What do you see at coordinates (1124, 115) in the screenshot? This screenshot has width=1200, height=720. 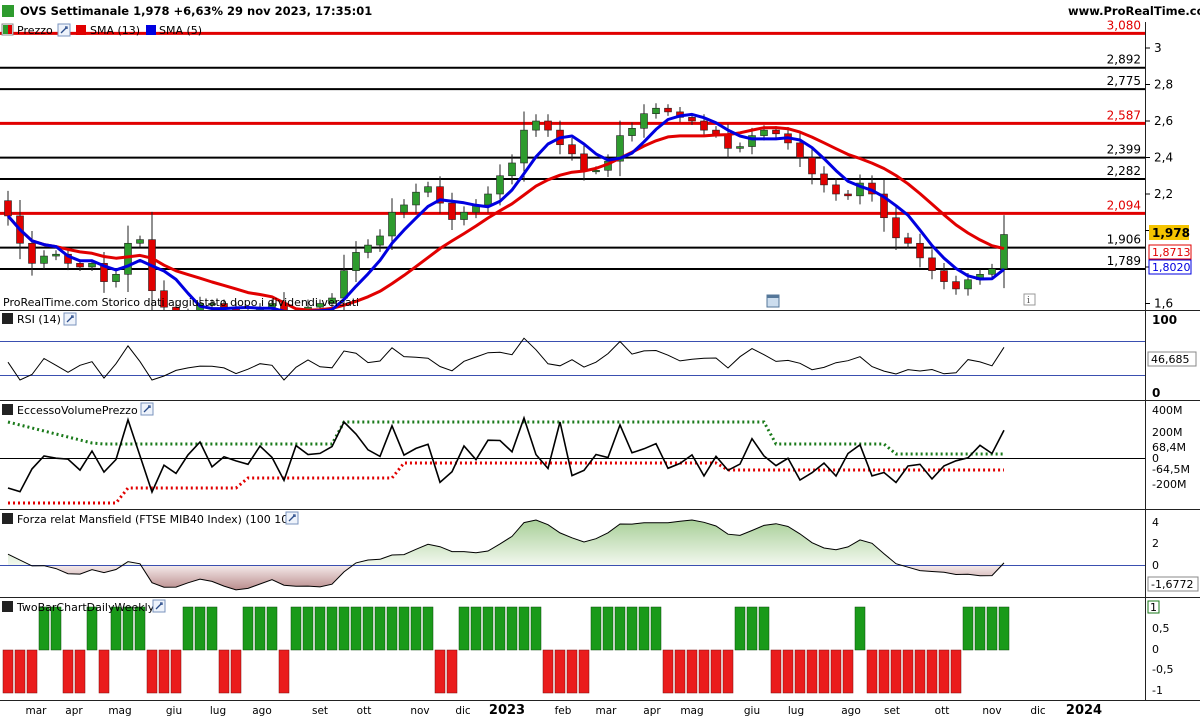 I see `level-label: 2,587` at bounding box center [1124, 115].